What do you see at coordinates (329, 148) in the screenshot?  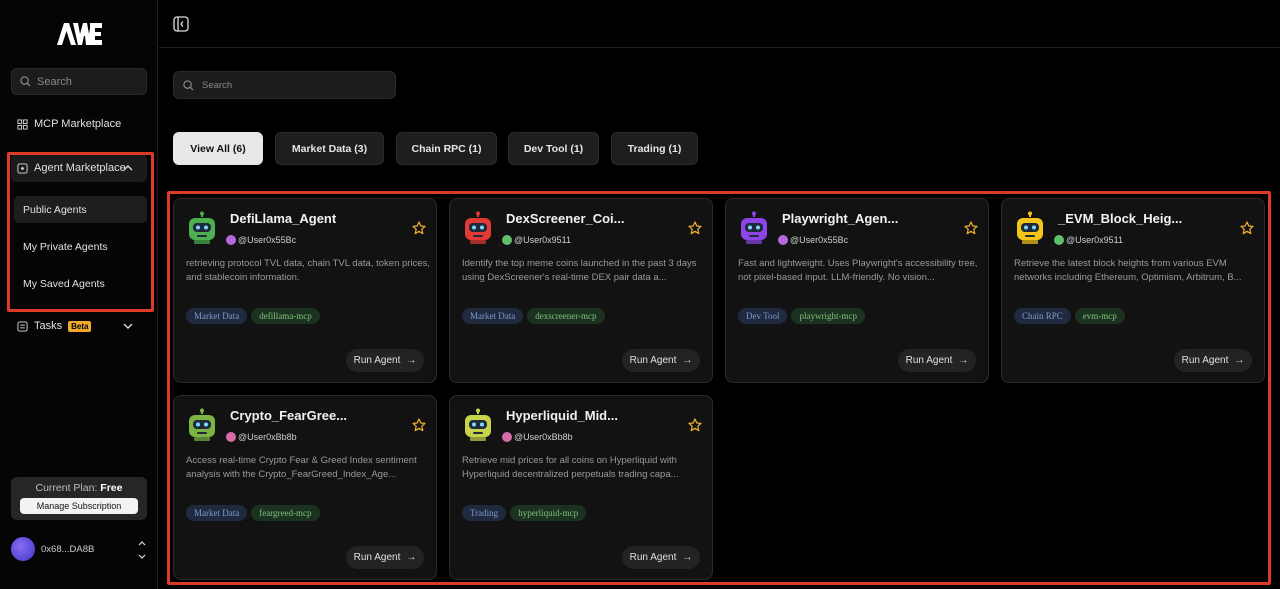 I see `tab-market-data: Market Data (3)` at bounding box center [329, 148].